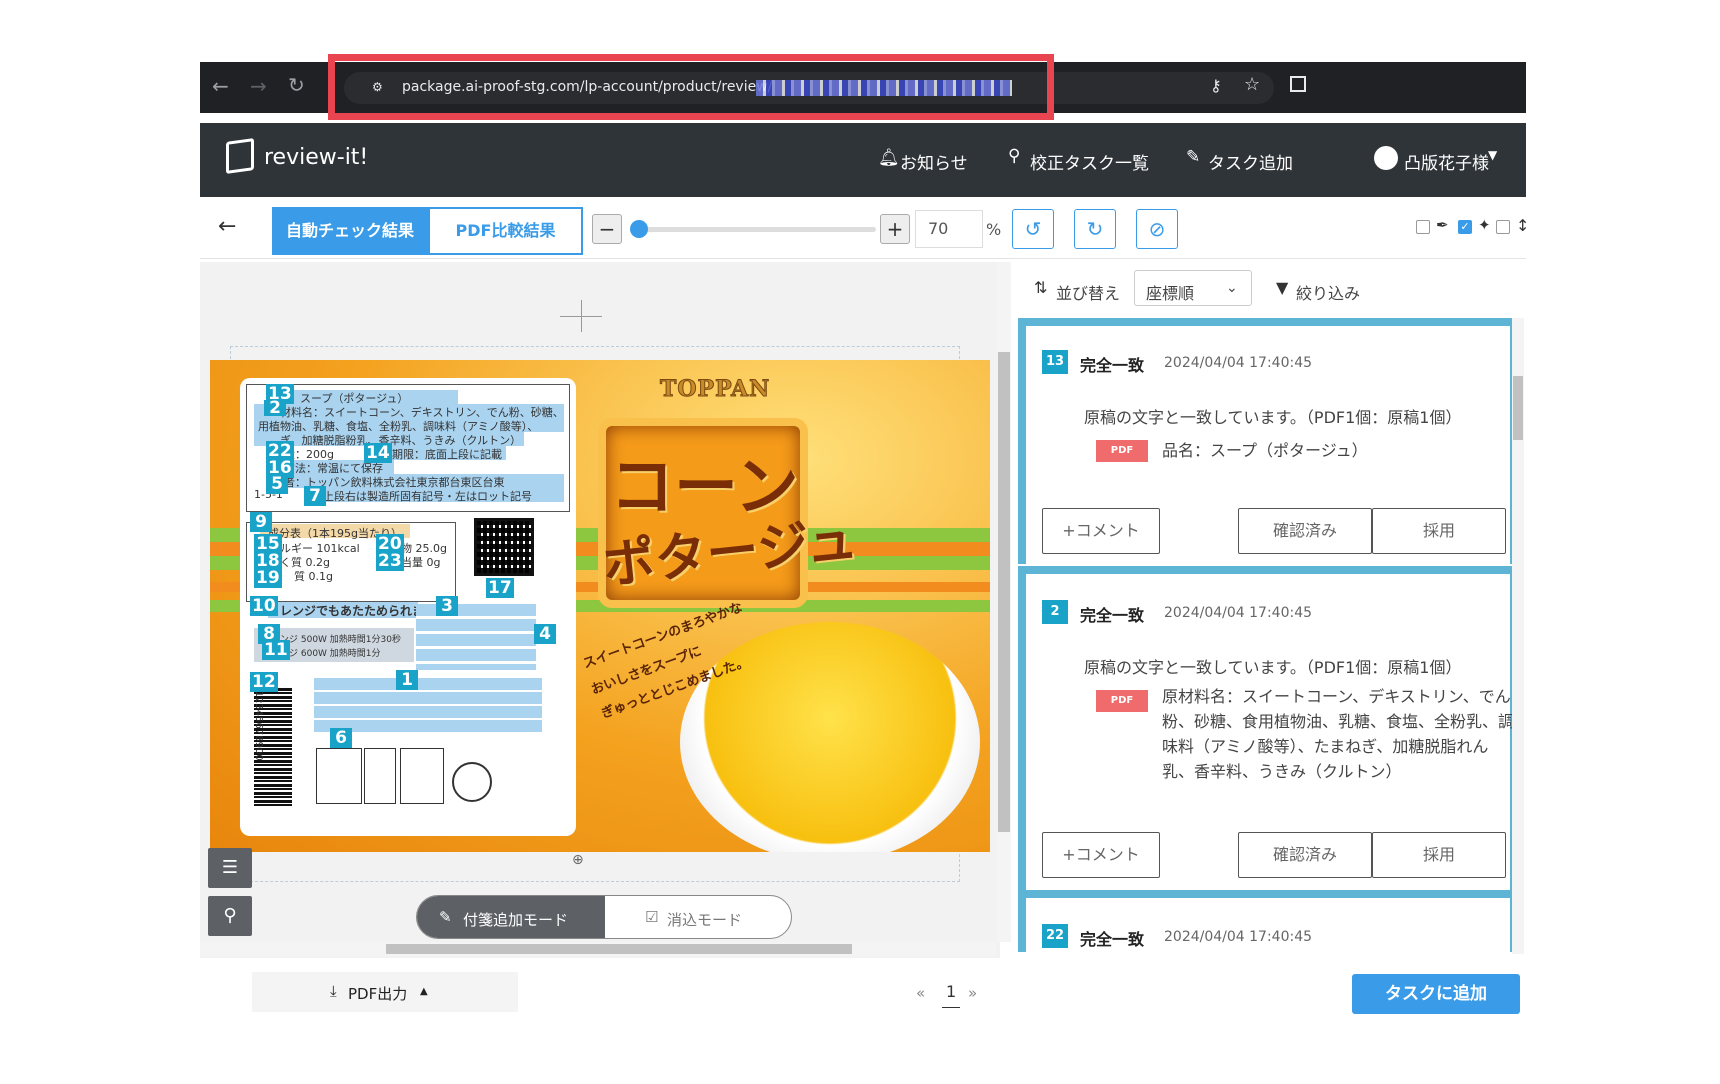  Describe the element at coordinates (1465, 227) in the screenshot. I see `checkbox-2-checked: ✓` at that location.